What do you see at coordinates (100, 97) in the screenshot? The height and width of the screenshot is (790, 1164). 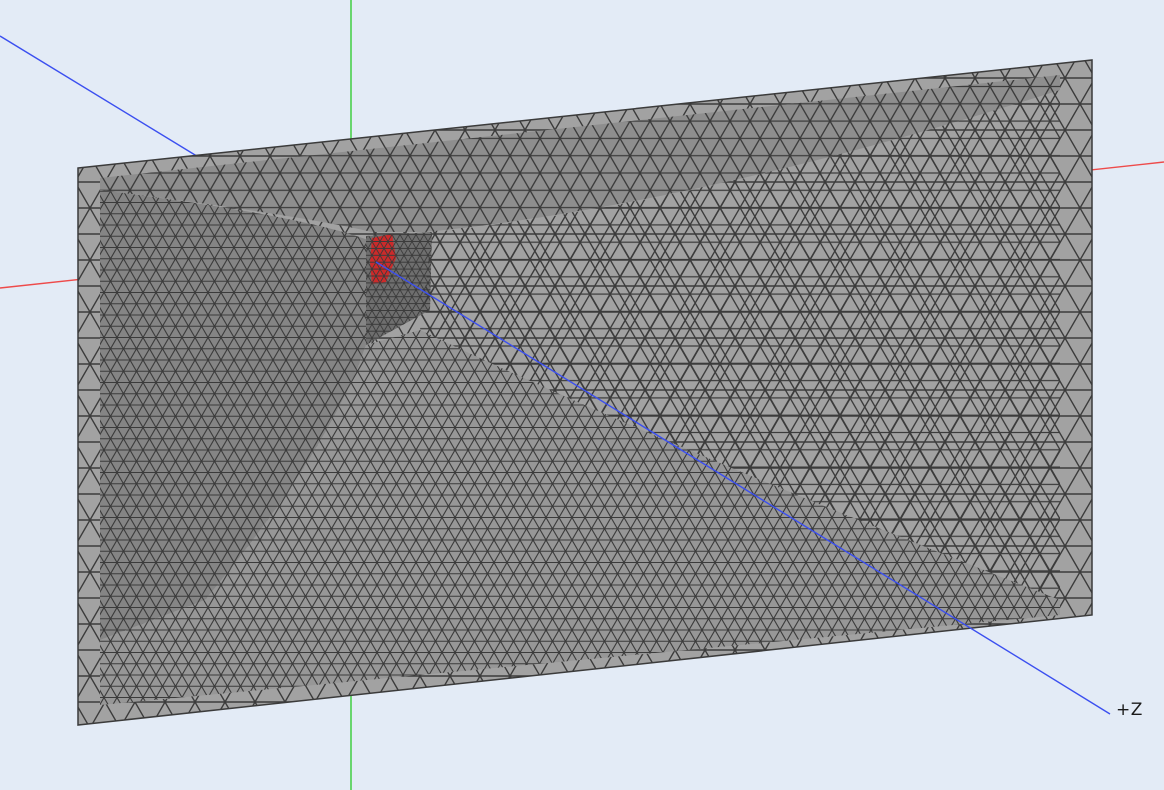 I see `z-axis-line-back` at bounding box center [100, 97].